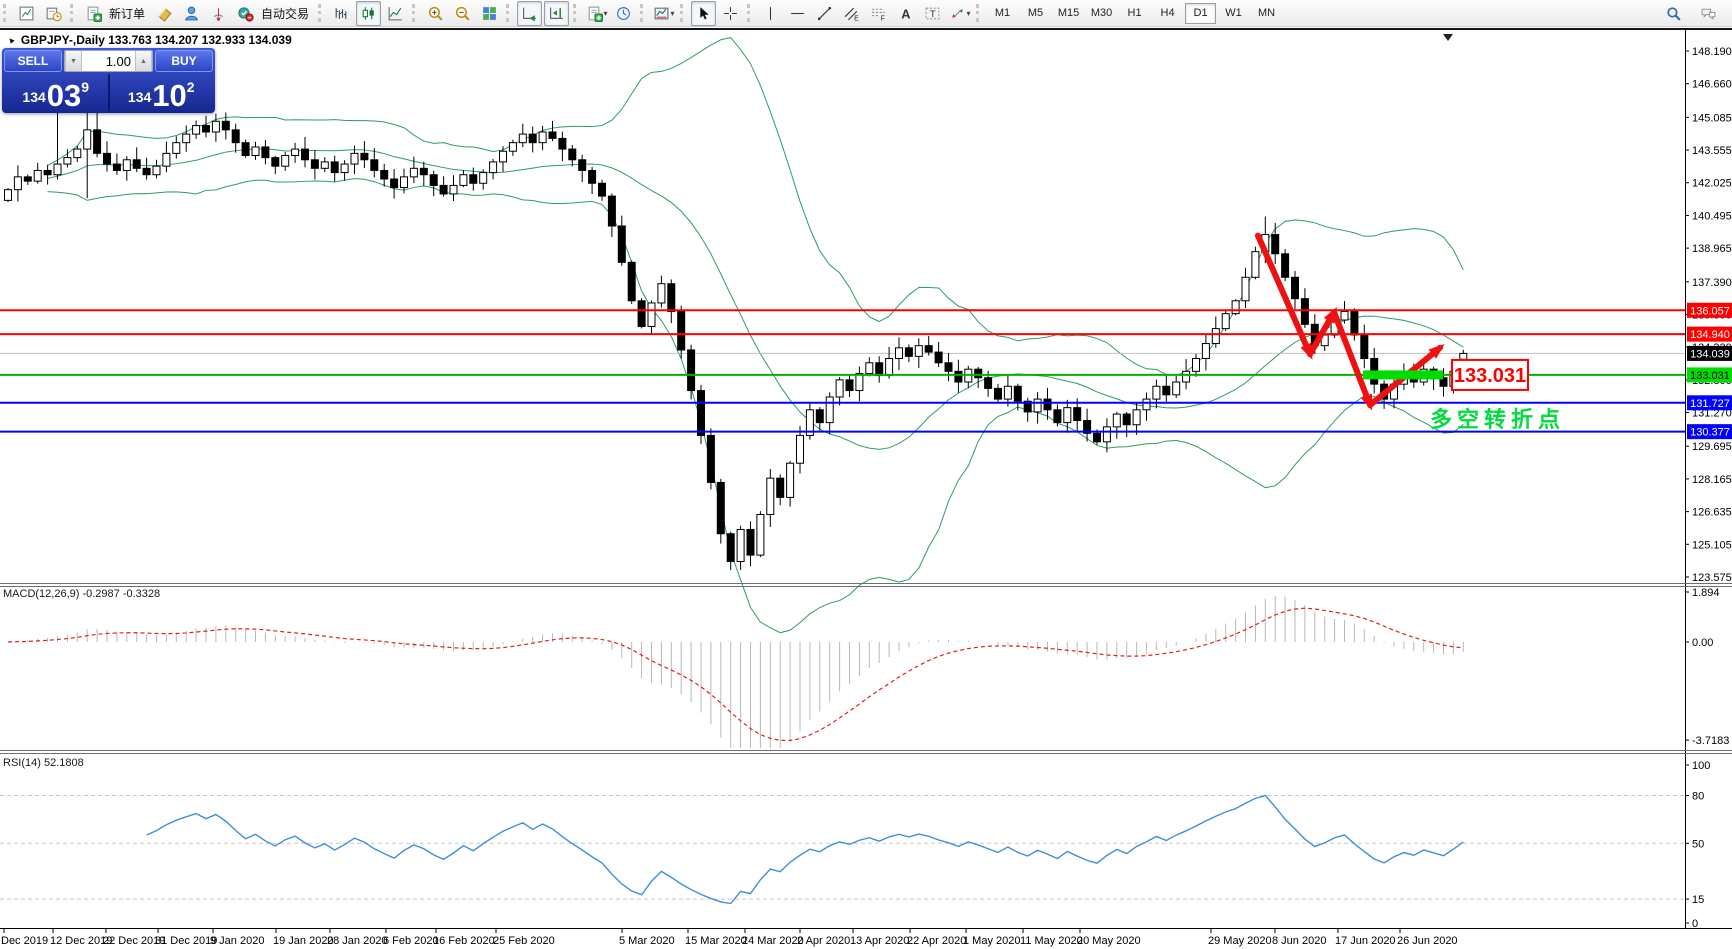  What do you see at coordinates (647, 941) in the screenshot?
I see `date-label: 5 Mar 2020` at bounding box center [647, 941].